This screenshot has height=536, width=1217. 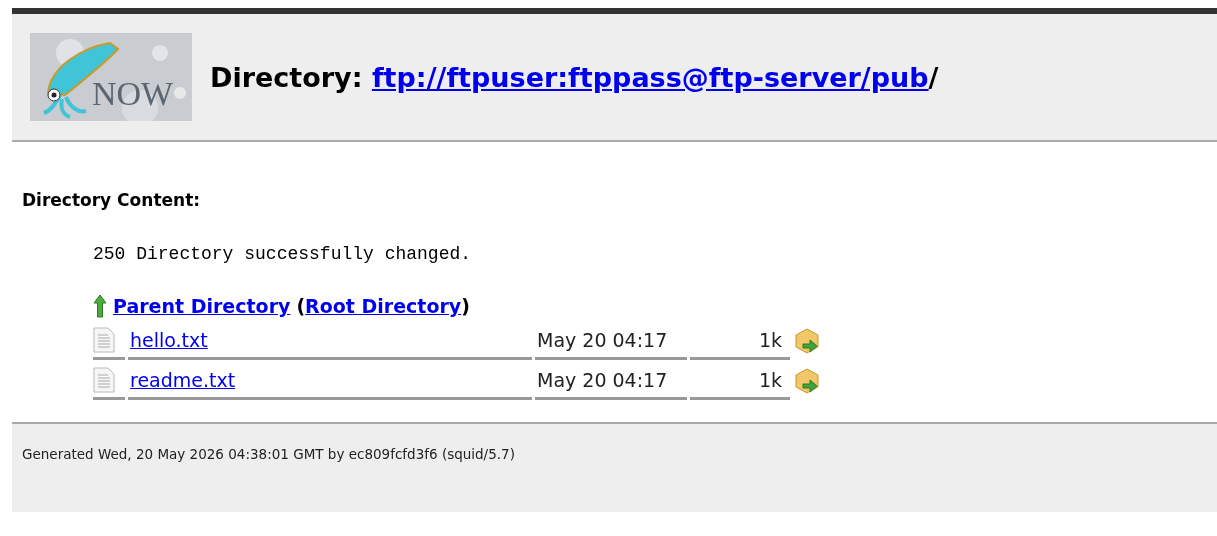 I want to click on squid-logo: NOW, so click(x=111, y=77).